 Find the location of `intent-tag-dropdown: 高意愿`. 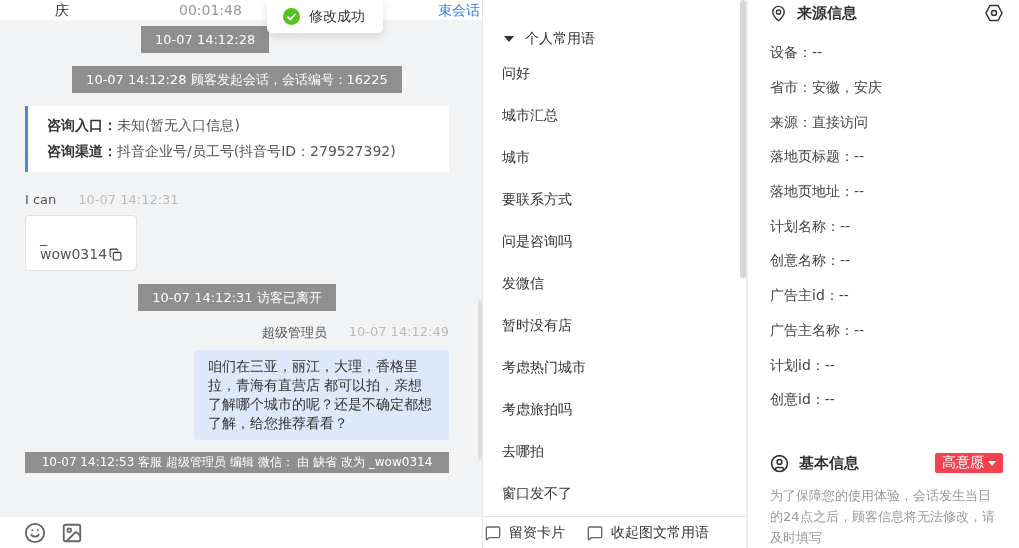

intent-tag-dropdown: 高意愿 is located at coordinates (969, 463).